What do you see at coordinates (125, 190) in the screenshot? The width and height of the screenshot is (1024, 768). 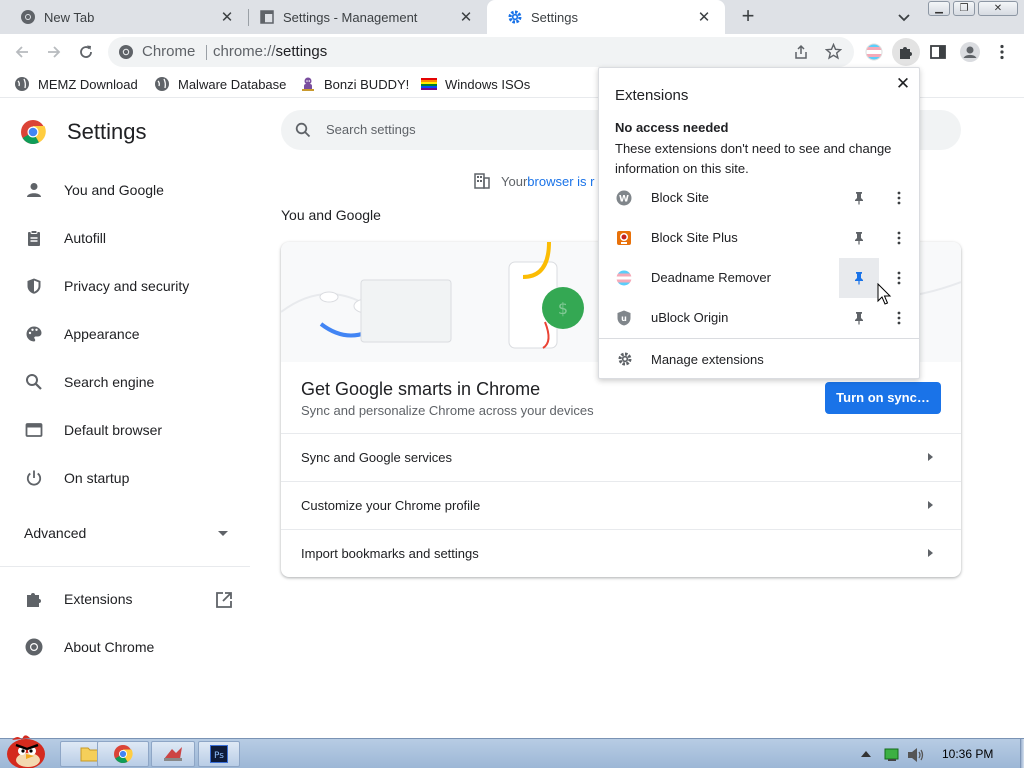 I see `sidebar-item-you-and-google: You and Google` at bounding box center [125, 190].